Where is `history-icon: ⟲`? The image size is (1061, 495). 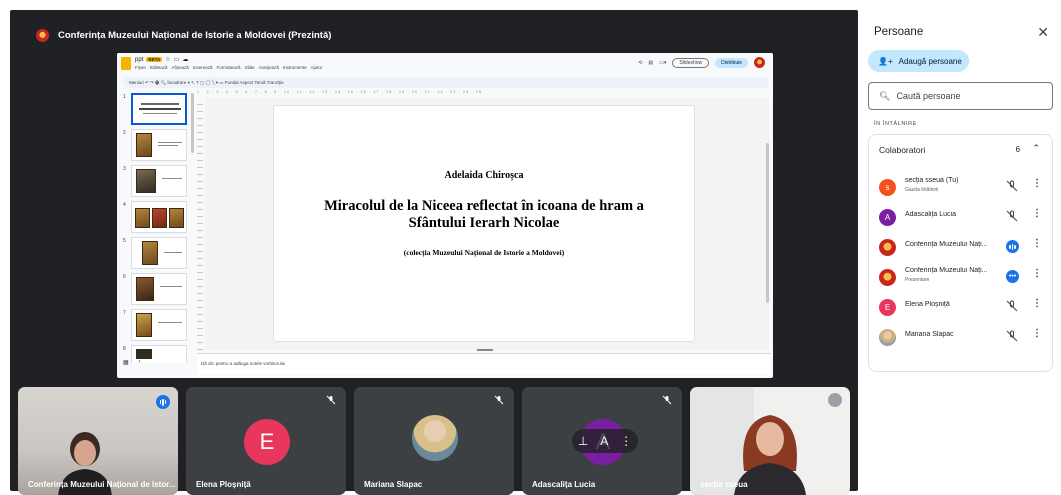 history-icon: ⟲ is located at coordinates (640, 63).